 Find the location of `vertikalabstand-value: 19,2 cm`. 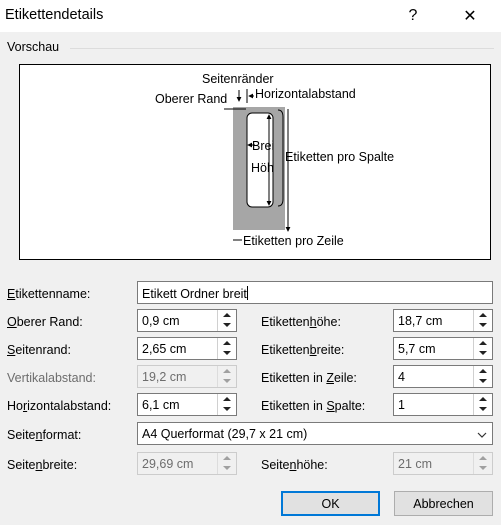

vertikalabstand-value: 19,2 cm is located at coordinates (164, 377).